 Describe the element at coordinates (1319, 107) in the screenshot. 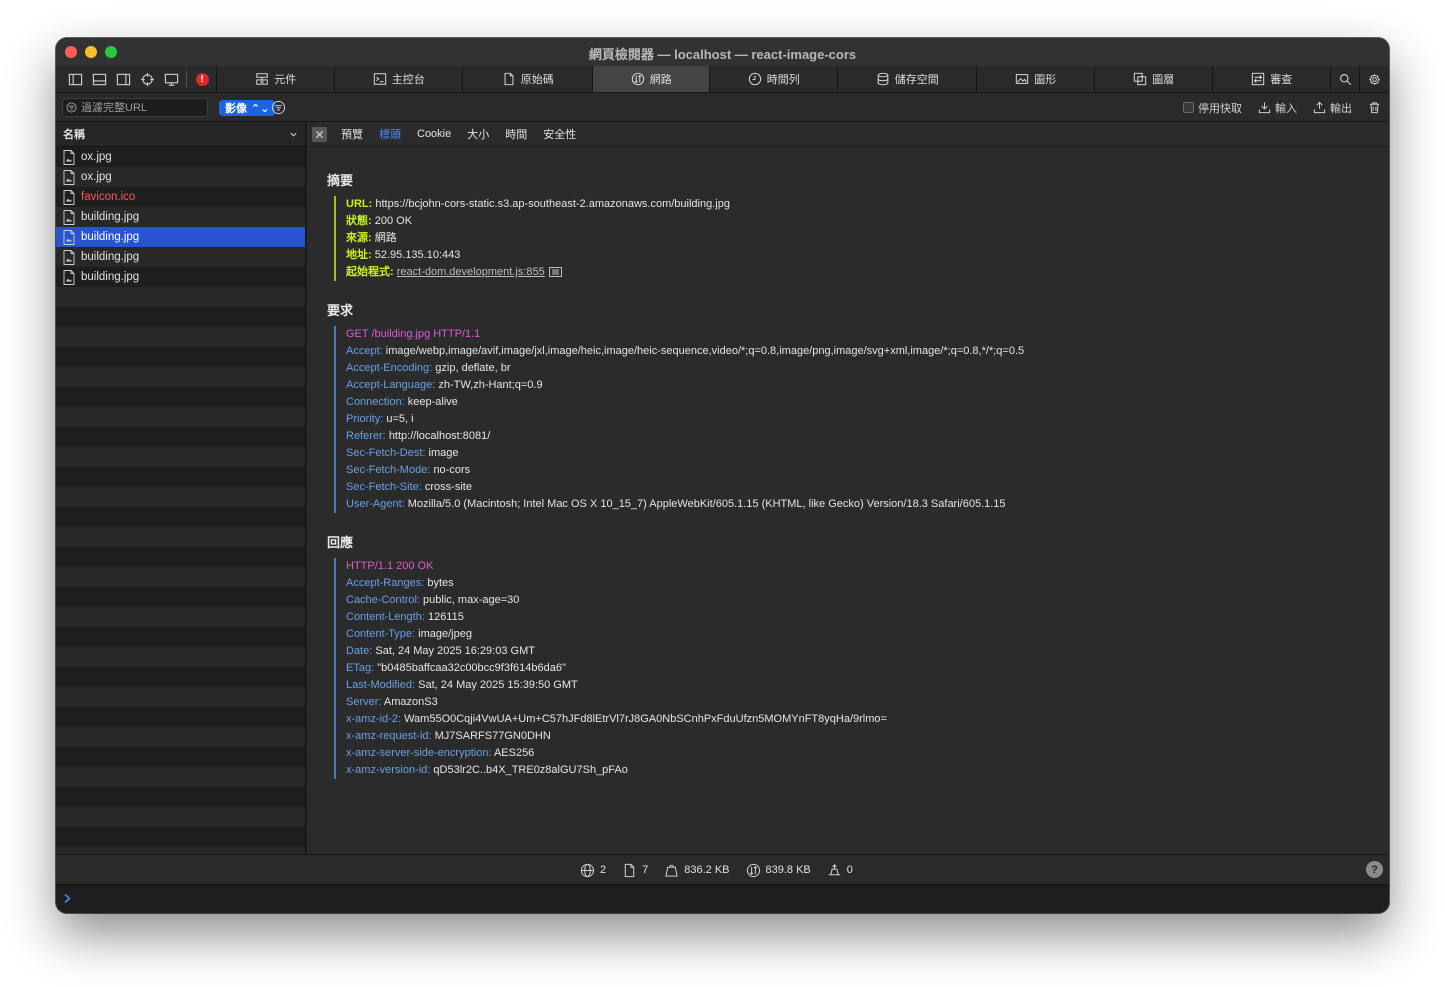

I see `export-icon` at that location.